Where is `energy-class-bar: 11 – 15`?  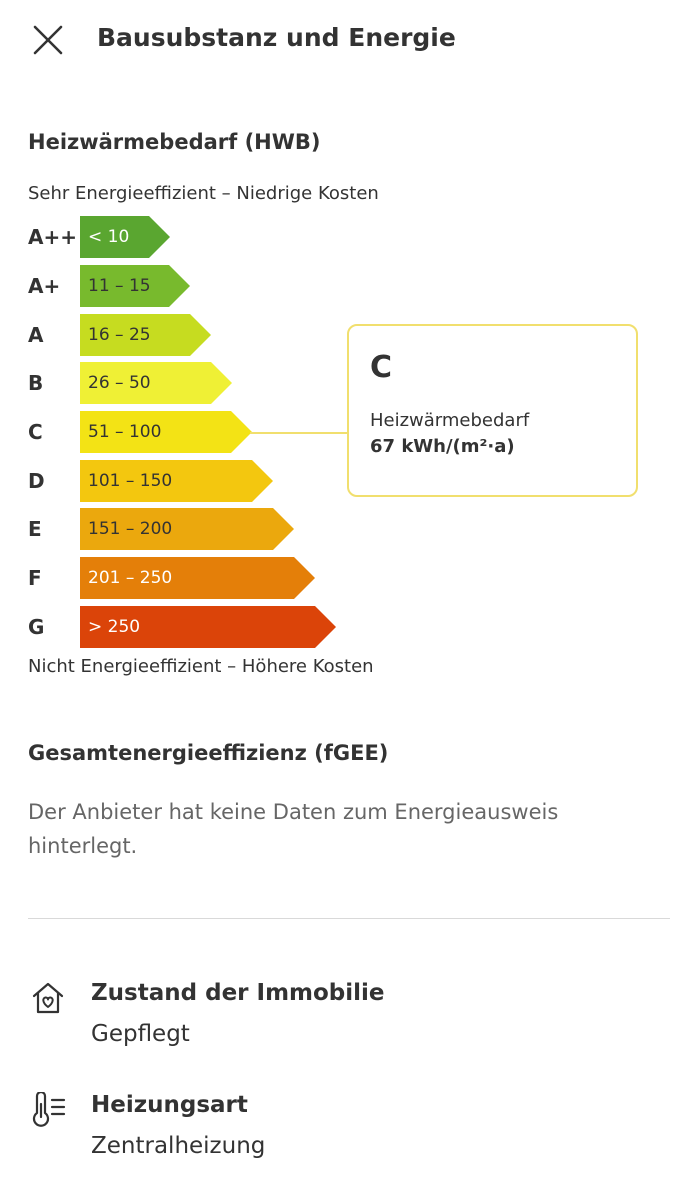 energy-class-bar: 11 – 15 is located at coordinates (135, 286).